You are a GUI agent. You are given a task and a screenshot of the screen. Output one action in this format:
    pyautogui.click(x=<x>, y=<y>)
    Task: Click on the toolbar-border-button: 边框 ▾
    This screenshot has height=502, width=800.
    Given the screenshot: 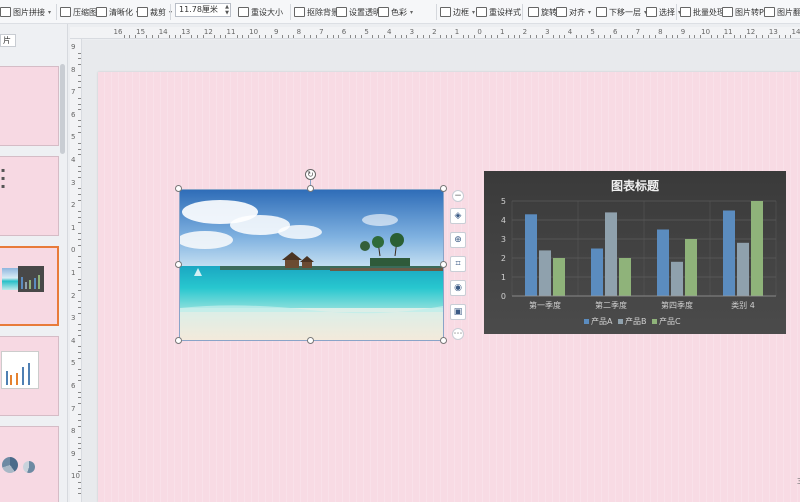 What is the action you would take?
    pyautogui.click(x=457, y=12)
    